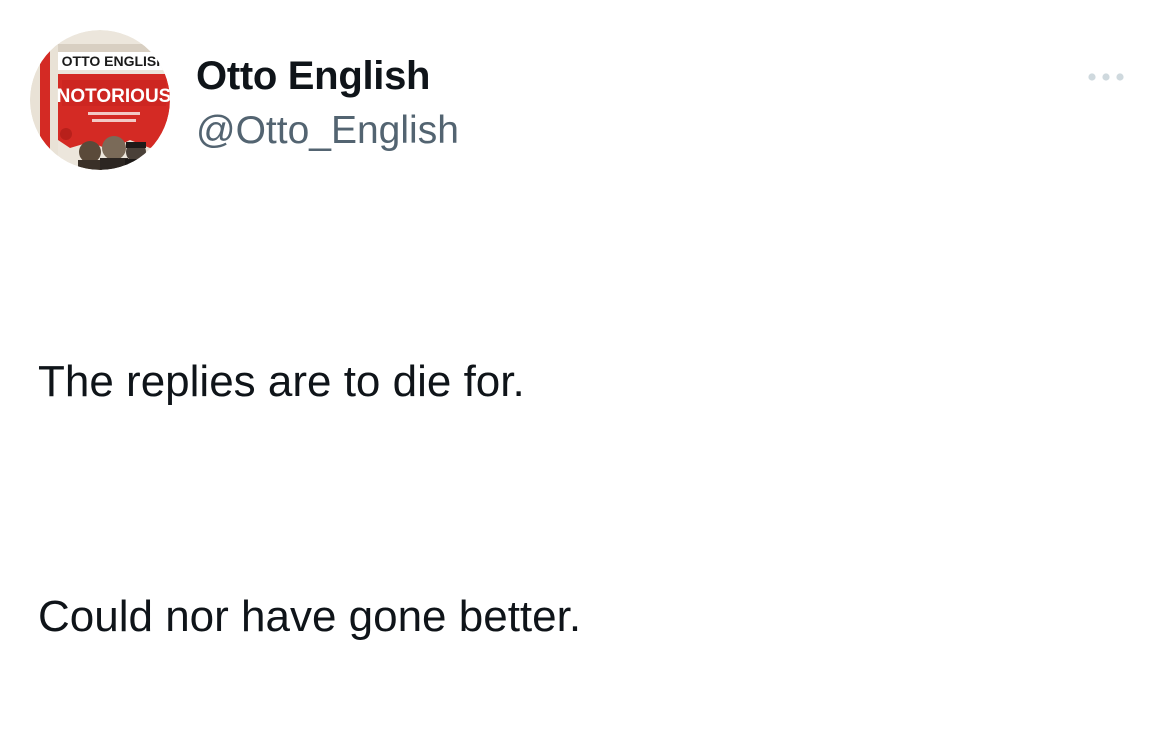 This screenshot has width=1170, height=747. Describe the element at coordinates (113, 96) in the screenshot. I see `avatar-title-text: NOTORIOUS` at that location.